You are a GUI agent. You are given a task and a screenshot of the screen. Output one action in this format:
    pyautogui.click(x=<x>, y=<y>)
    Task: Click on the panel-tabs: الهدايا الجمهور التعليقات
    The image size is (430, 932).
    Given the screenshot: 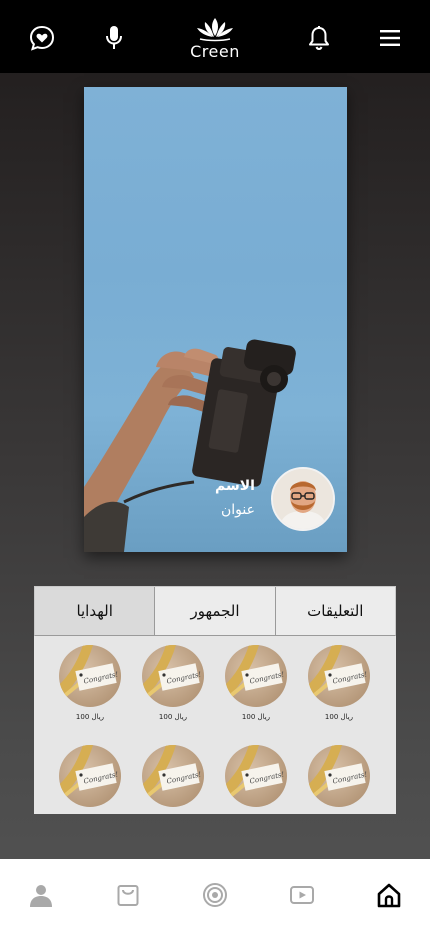 What is the action you would take?
    pyautogui.click(x=215, y=611)
    